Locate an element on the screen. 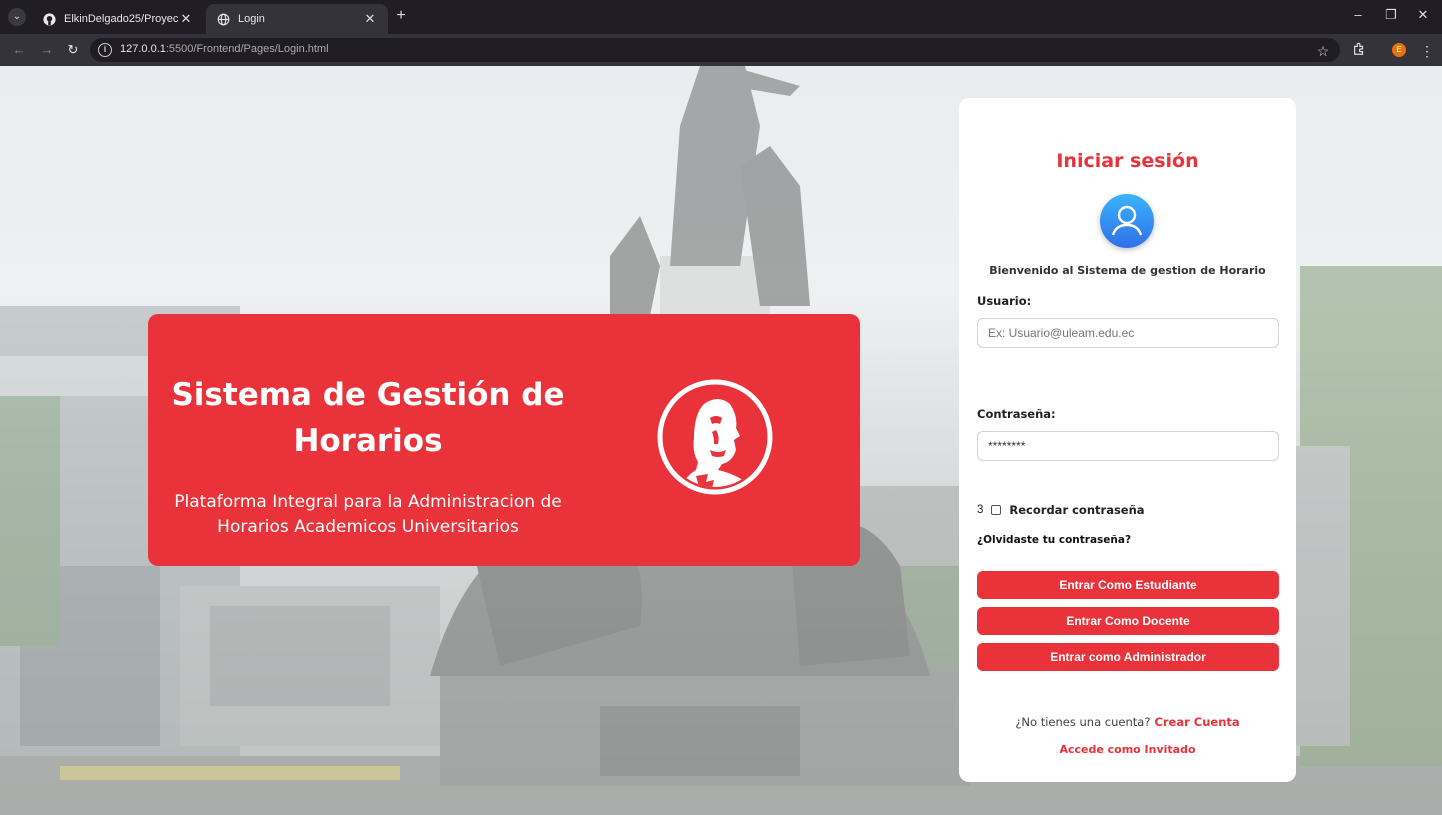 Image resolution: width=1442 pixels, height=815 pixels. remember-password-checkbox is located at coordinates (996, 510).